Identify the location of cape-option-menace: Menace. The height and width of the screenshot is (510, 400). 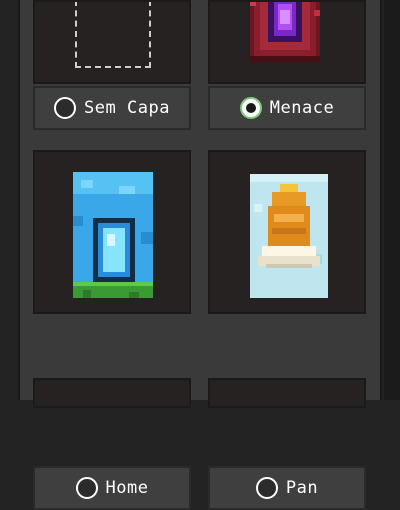
(287, 108).